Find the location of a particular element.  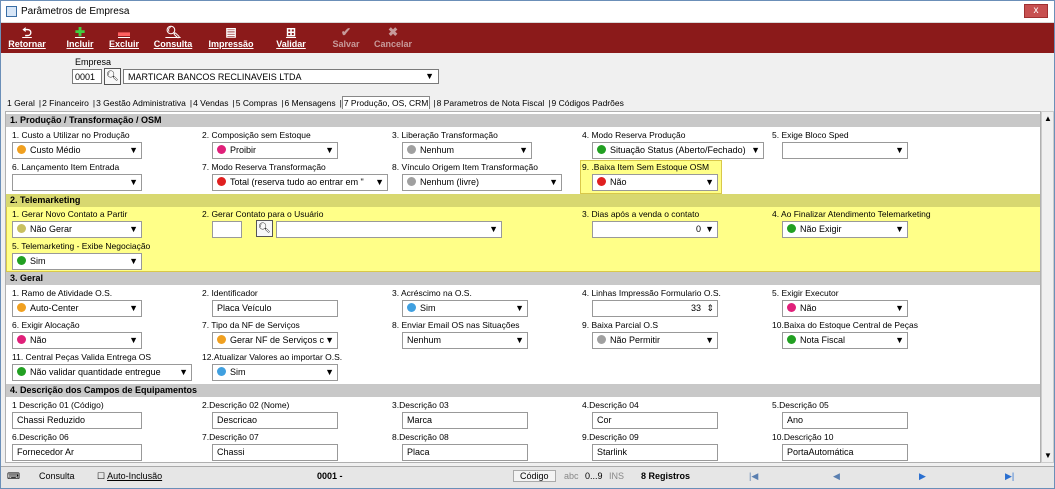

s3-f12-label: 12.Atualizar Valores ao importar O.S. is located at coordinates (272, 357).